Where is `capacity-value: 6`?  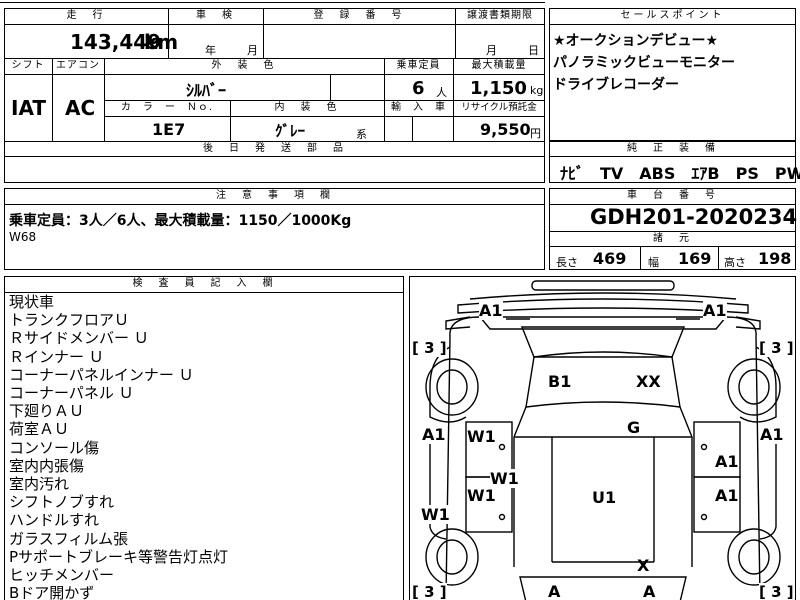 capacity-value: 6 is located at coordinates (418, 88).